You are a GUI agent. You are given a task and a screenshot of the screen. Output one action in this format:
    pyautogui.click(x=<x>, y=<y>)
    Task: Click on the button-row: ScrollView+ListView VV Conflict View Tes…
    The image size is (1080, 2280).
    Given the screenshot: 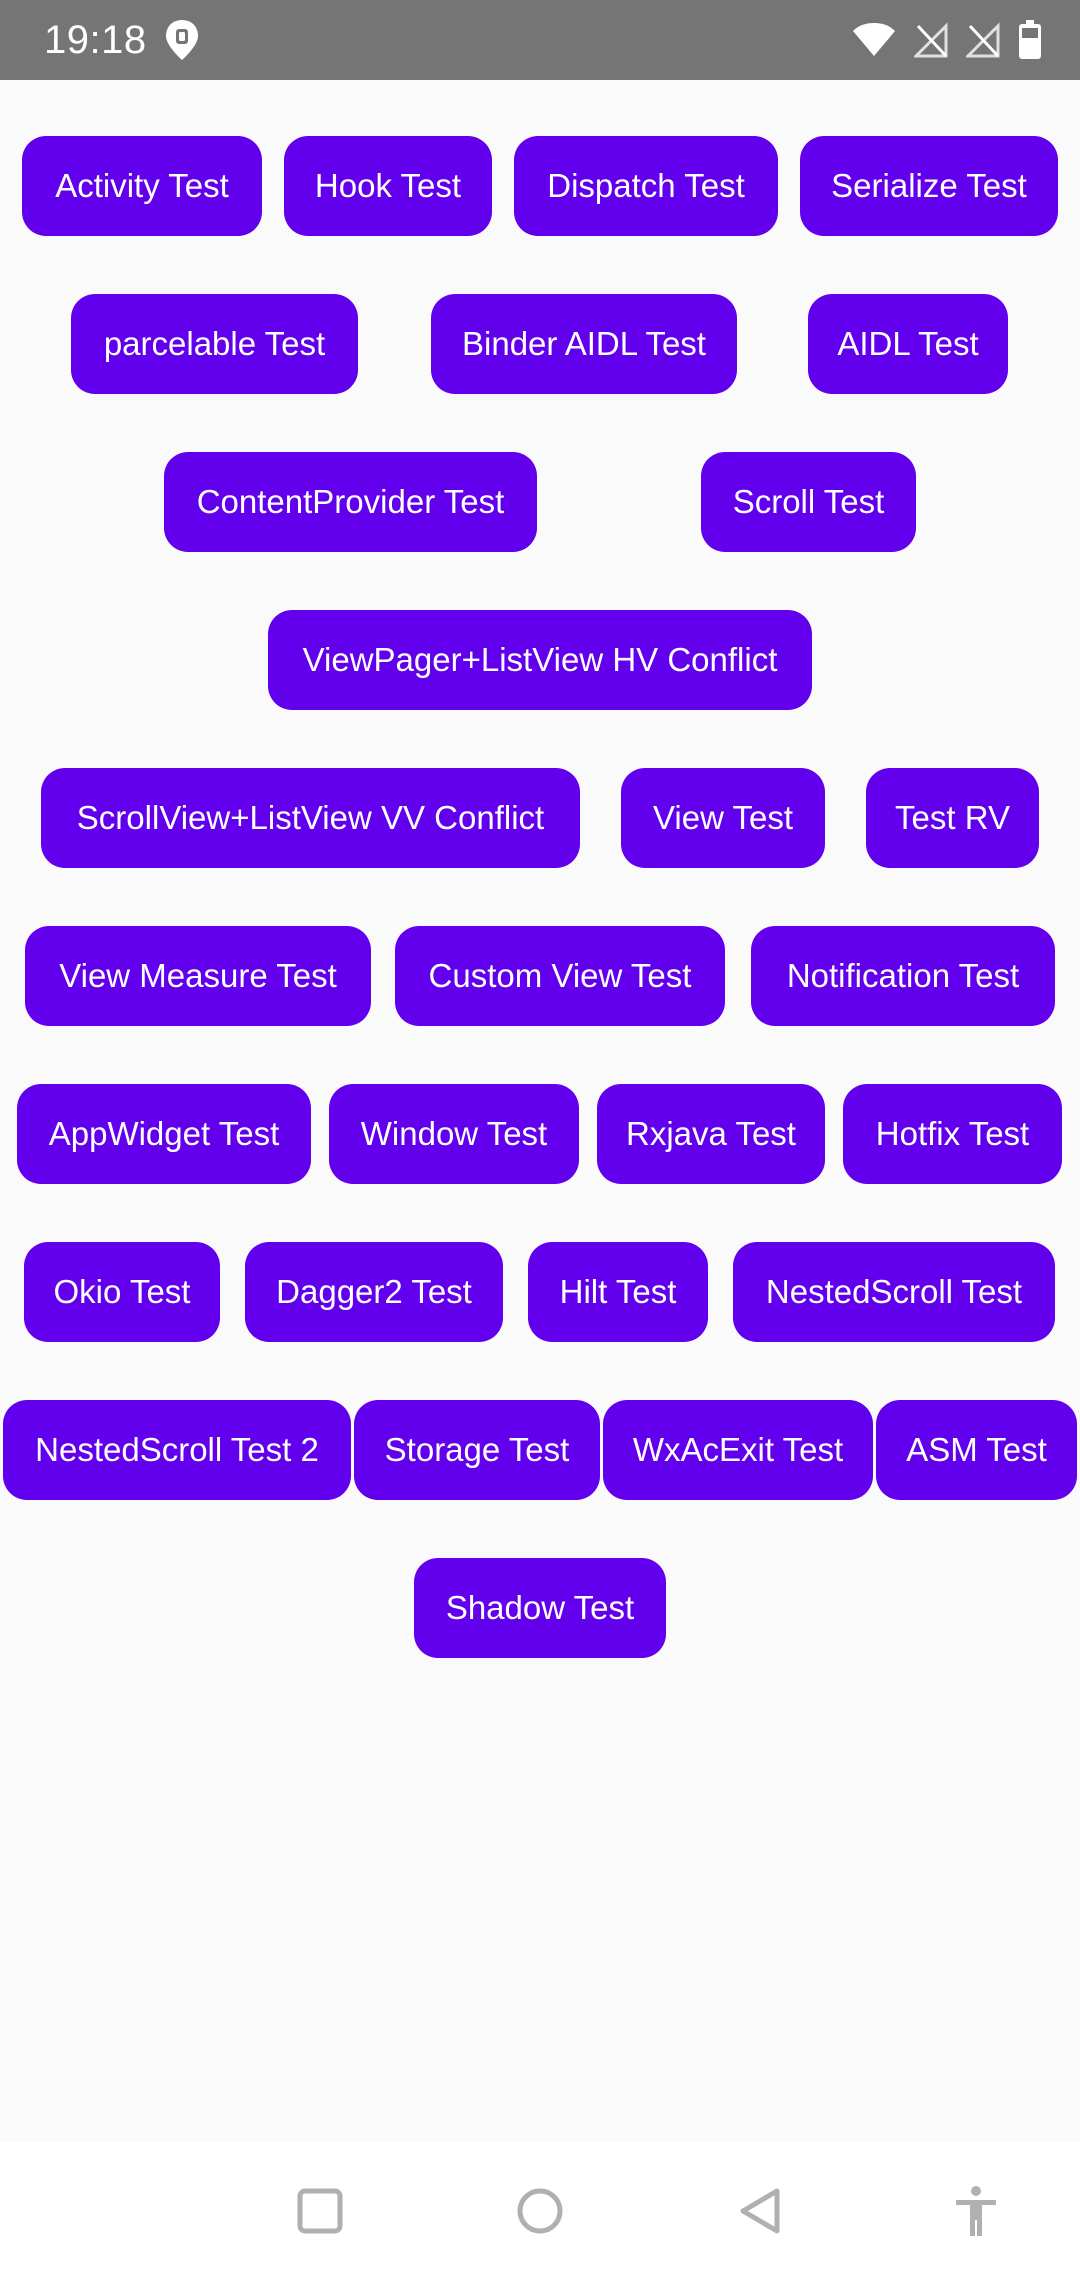 What is the action you would take?
    pyautogui.click(x=540, y=818)
    